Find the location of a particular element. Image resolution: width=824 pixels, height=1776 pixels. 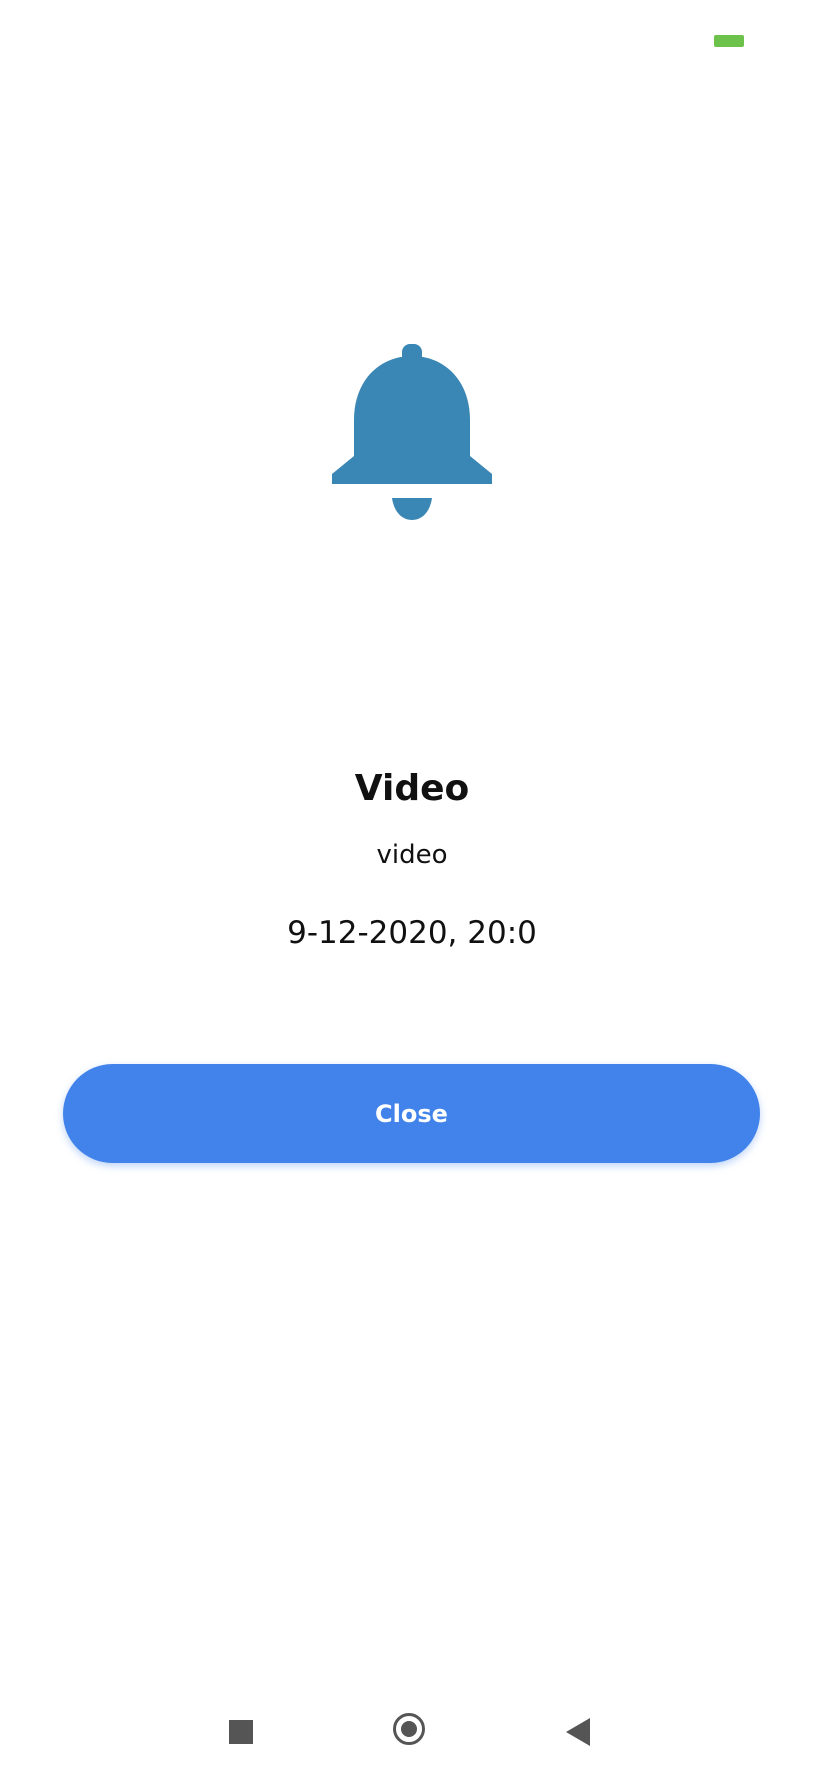

back-triangle-icon is located at coordinates (578, 1732).